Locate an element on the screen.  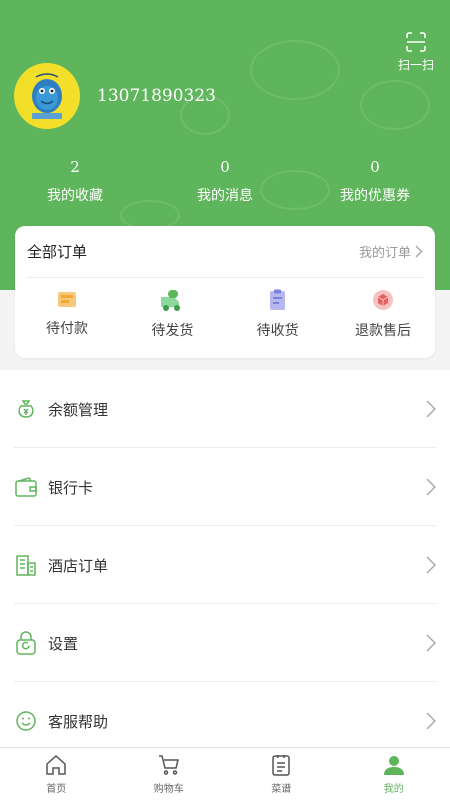
menu-item-label: 酒店订单 is located at coordinates (78, 565).